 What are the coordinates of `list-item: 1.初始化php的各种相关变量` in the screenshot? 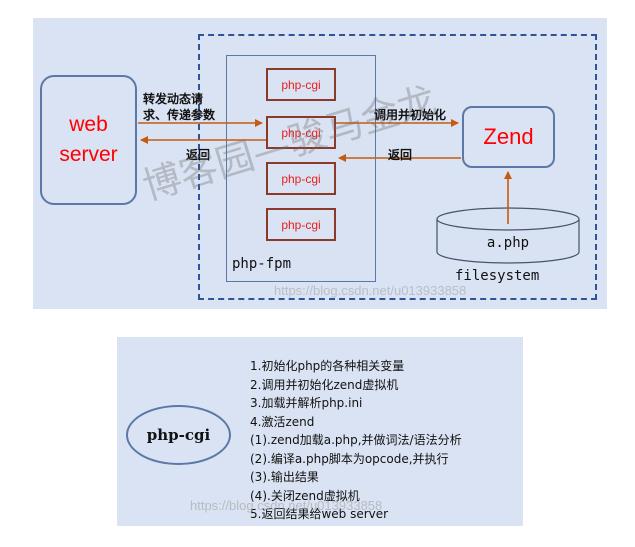 It's located at (327, 366).